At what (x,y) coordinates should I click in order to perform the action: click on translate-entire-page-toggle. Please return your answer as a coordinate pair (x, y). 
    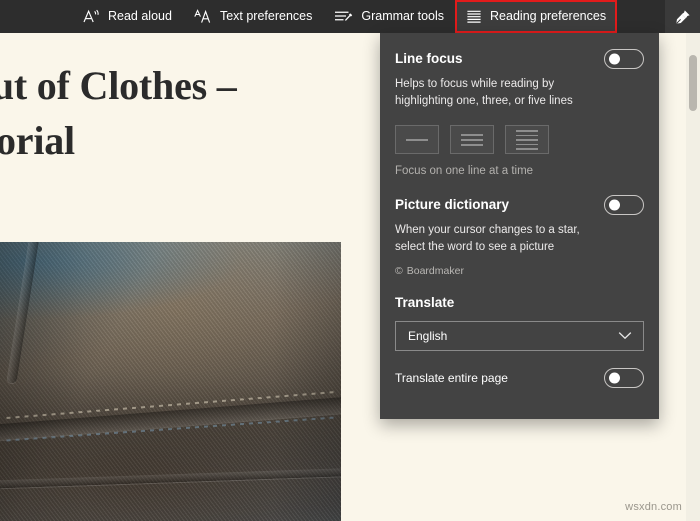
    Looking at the image, I should click on (624, 377).